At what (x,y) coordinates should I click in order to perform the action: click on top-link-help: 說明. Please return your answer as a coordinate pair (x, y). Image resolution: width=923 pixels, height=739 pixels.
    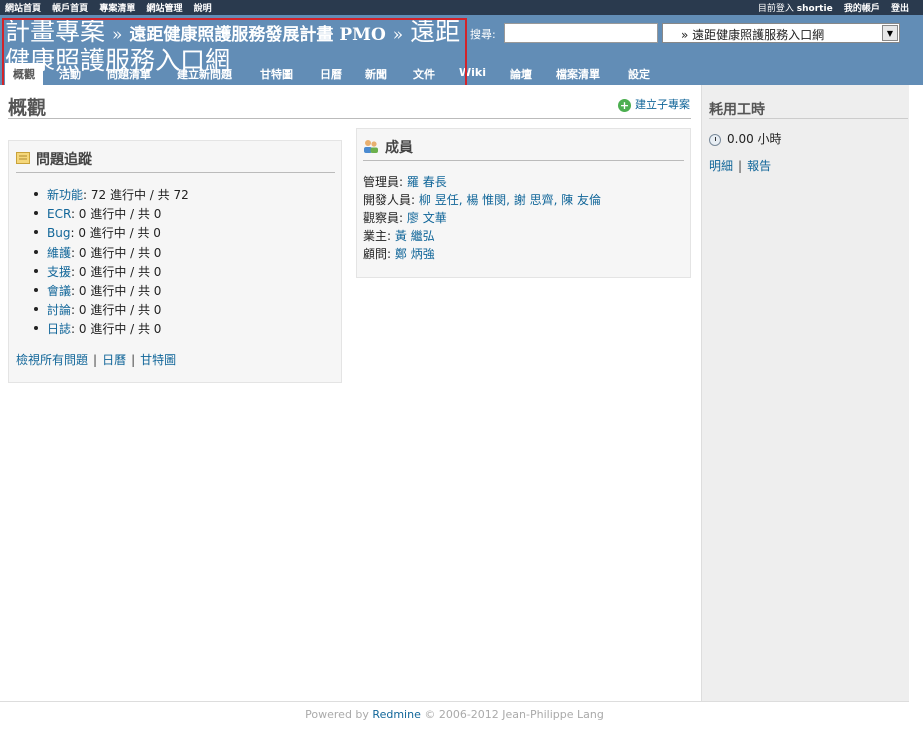
    Looking at the image, I should click on (203, 9).